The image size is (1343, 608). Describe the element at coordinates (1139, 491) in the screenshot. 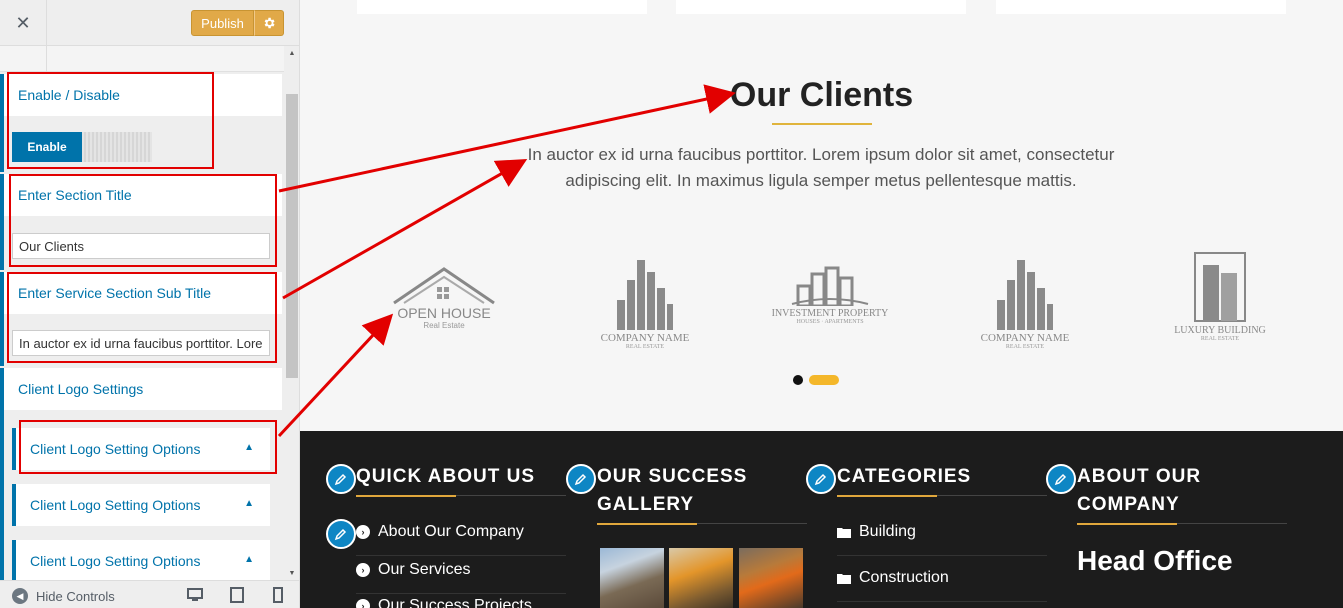

I see `footer-heading-about-company: ABOUT OUR COMPANY` at that location.